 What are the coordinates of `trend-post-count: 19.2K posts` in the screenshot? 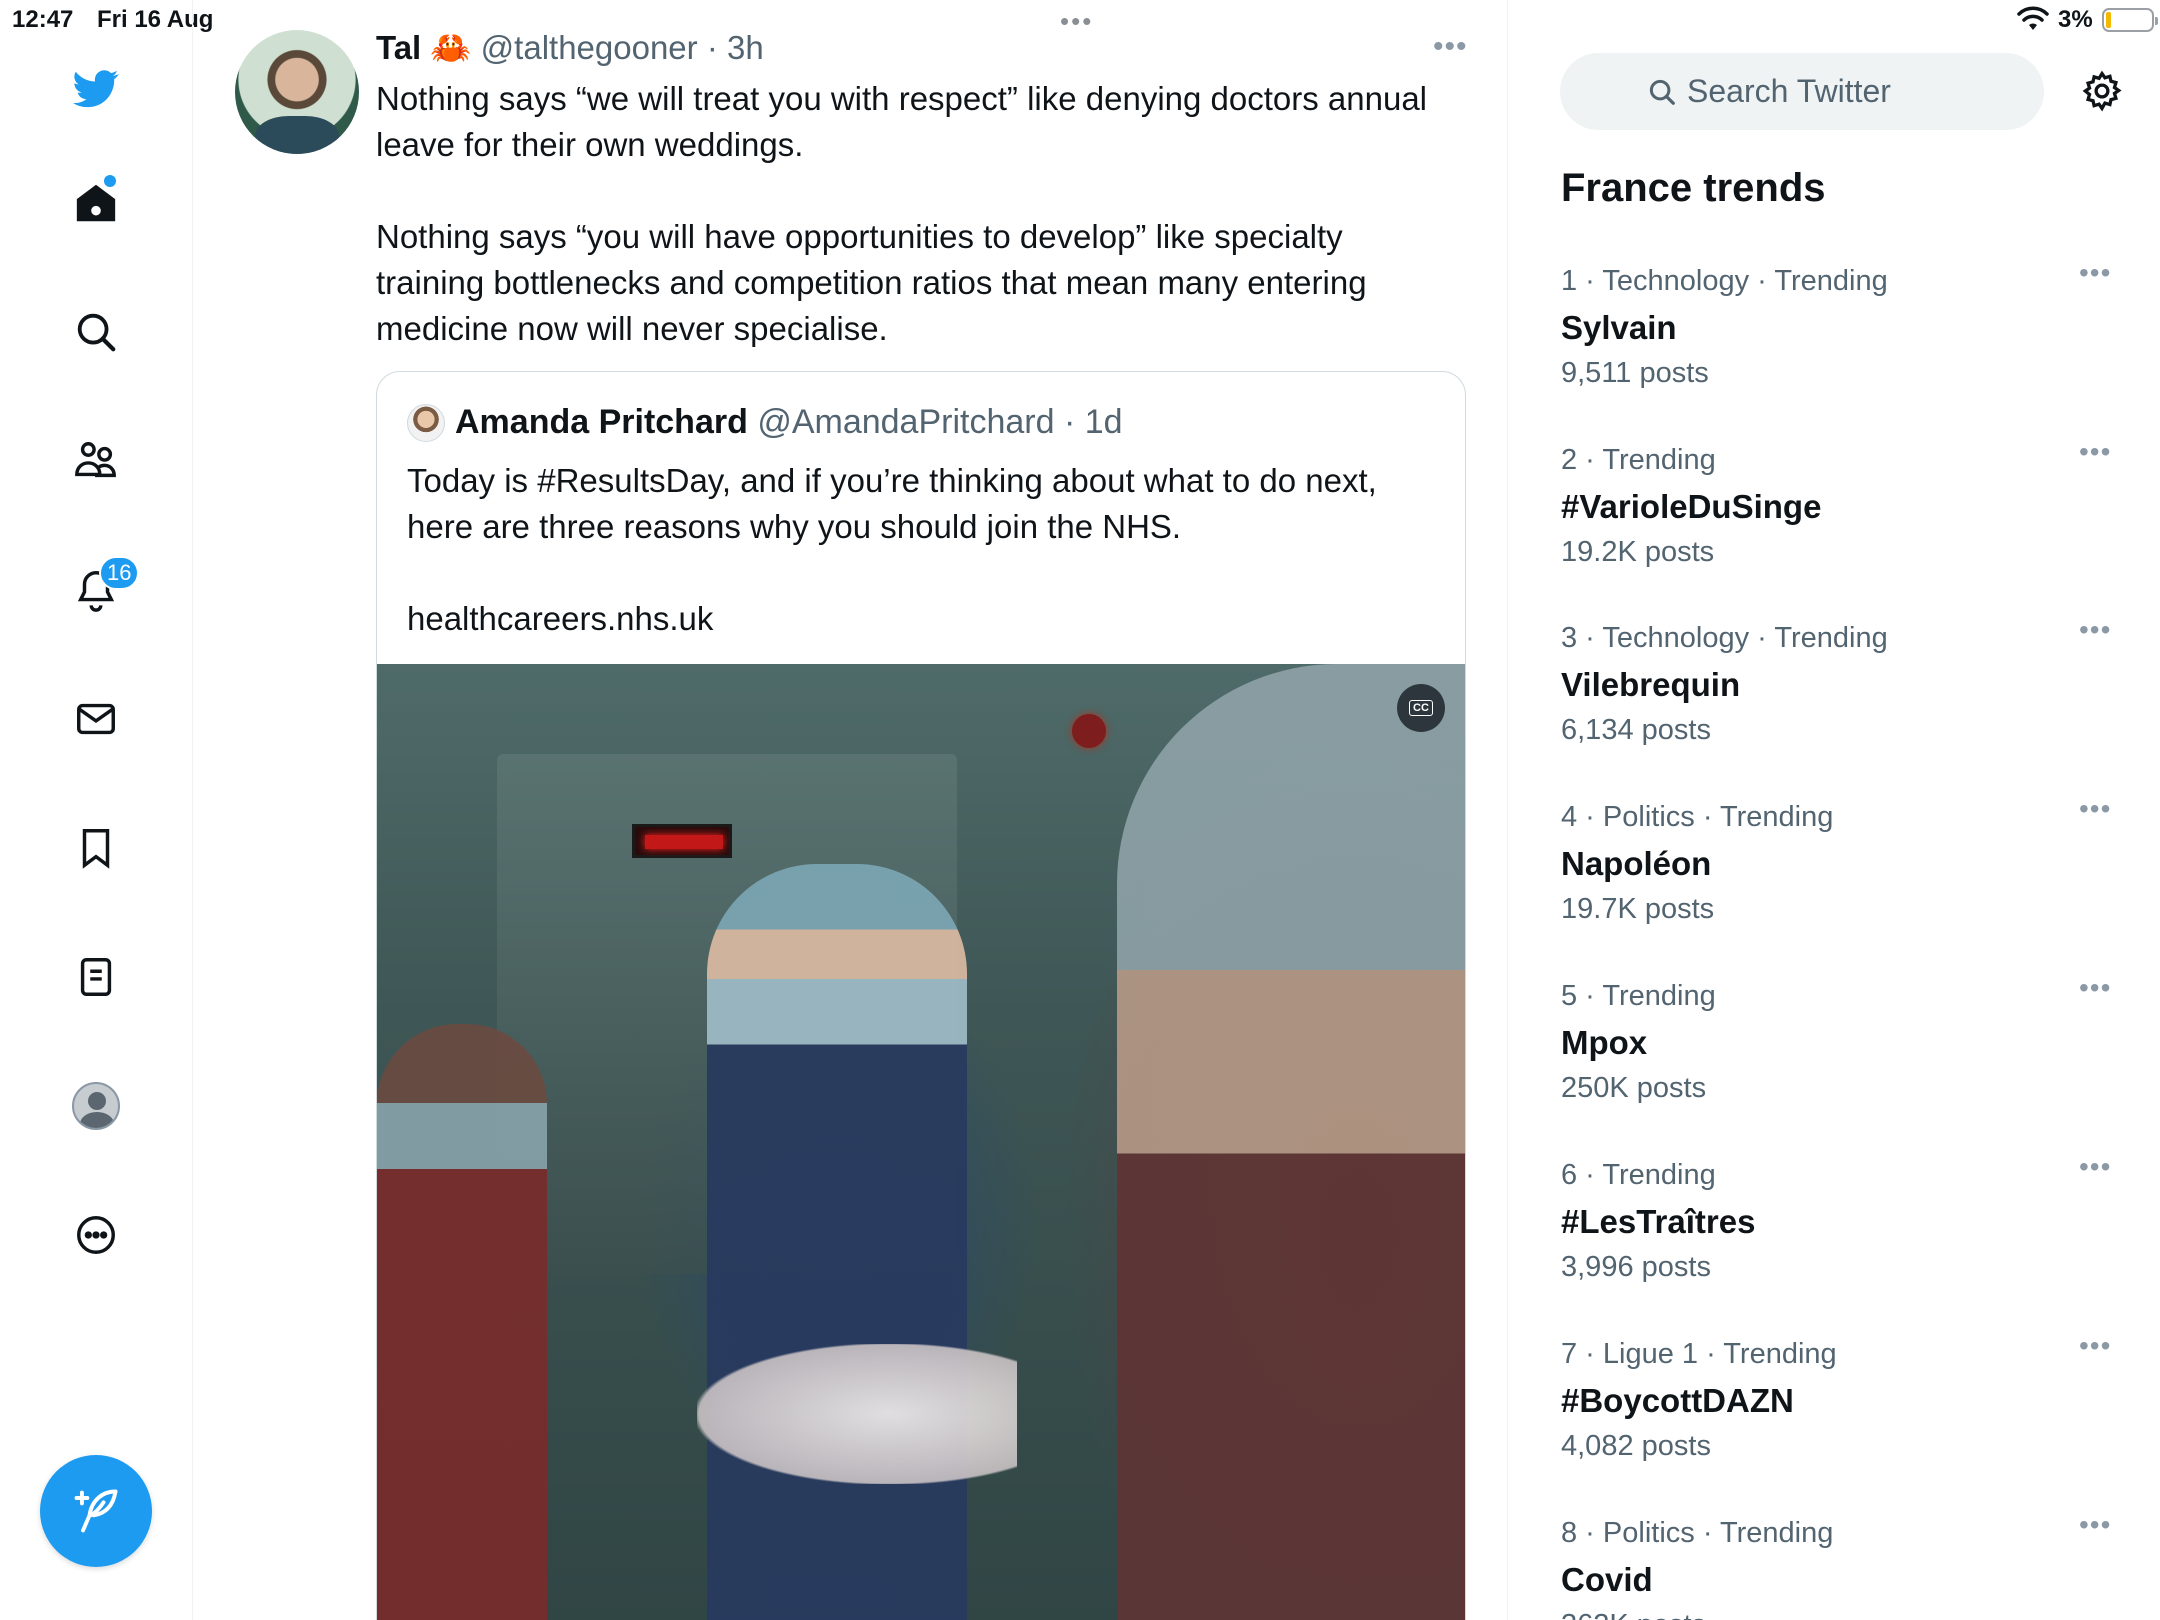 It's located at (1638, 552).